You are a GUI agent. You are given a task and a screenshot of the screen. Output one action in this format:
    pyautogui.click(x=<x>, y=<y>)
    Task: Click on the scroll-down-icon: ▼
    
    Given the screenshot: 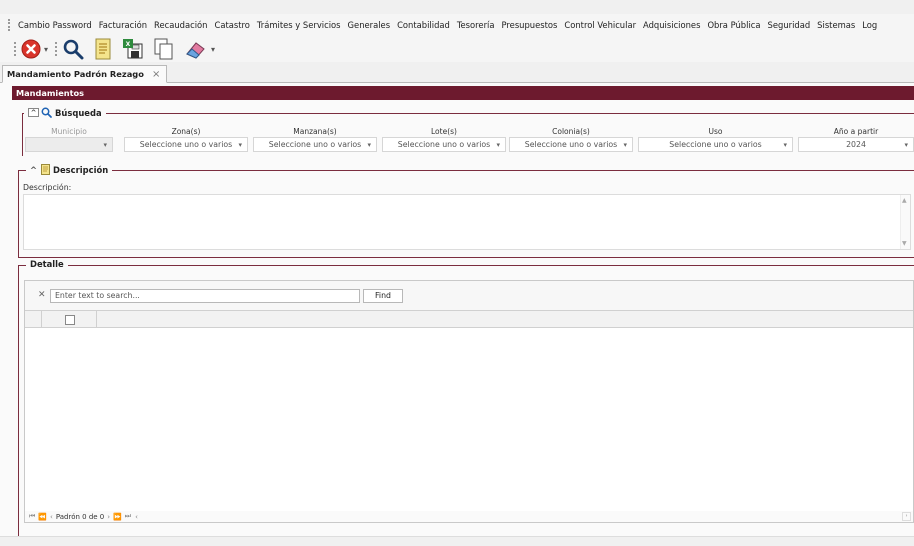 What is the action you would take?
    pyautogui.click(x=904, y=243)
    